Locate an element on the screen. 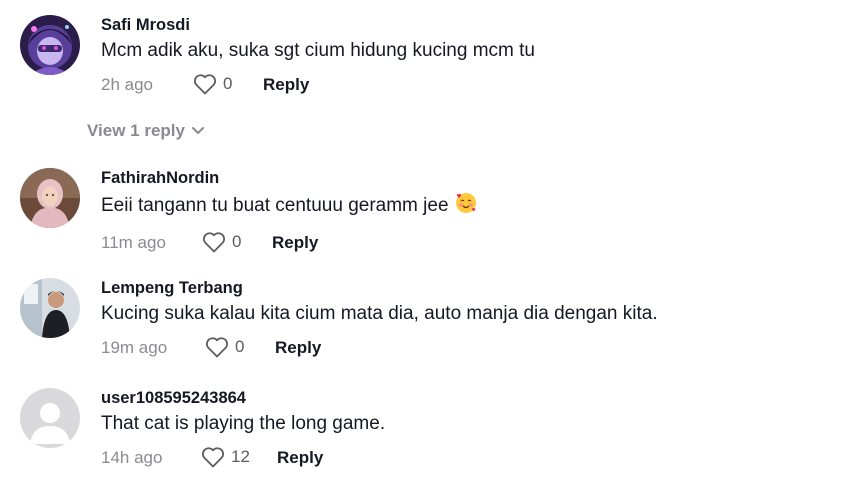 The height and width of the screenshot is (491, 853). comment-username: Safi Mrosdi is located at coordinates (318, 25).